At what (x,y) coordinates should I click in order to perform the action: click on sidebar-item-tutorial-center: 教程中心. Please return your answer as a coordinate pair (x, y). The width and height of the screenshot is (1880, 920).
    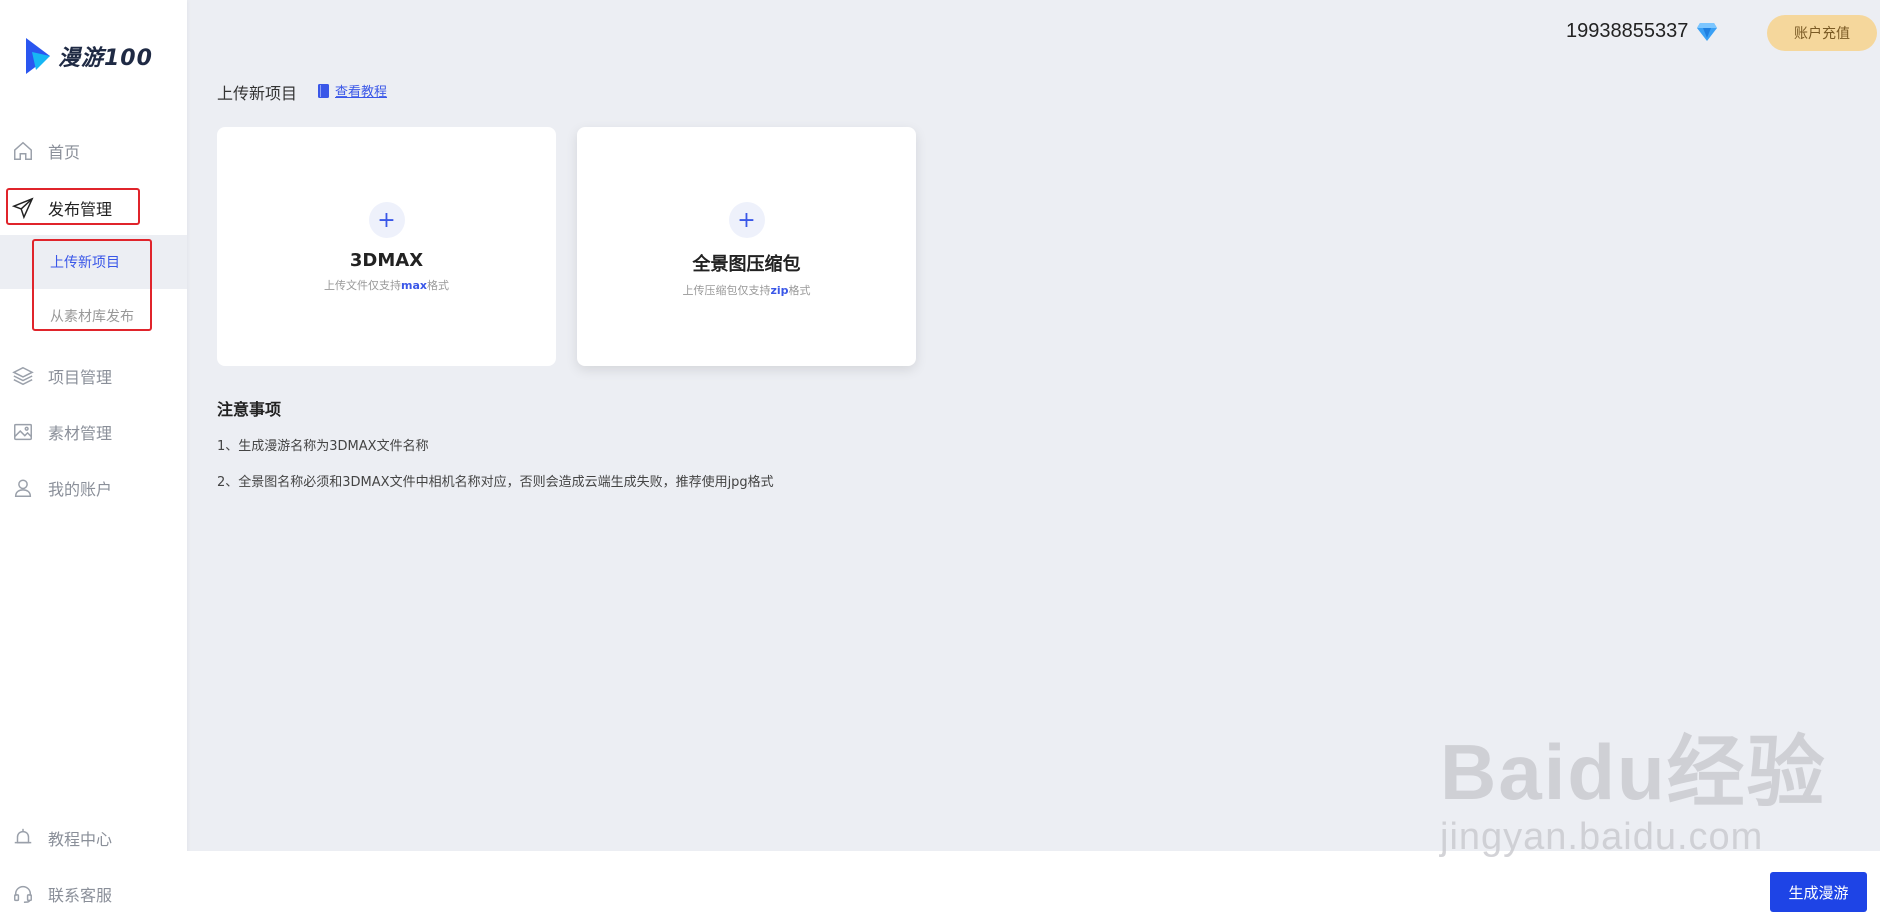
    Looking at the image, I should click on (93, 838).